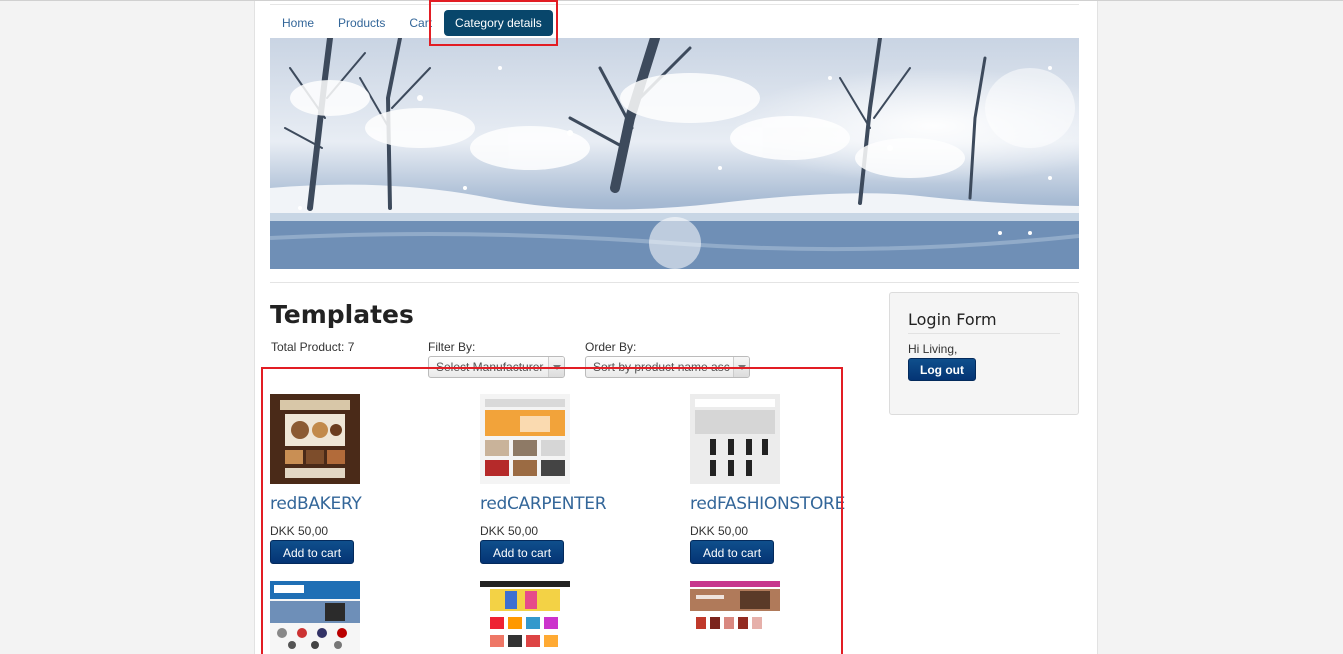 This screenshot has height=654, width=1343. What do you see at coordinates (342, 314) in the screenshot?
I see `category-title: Templates` at bounding box center [342, 314].